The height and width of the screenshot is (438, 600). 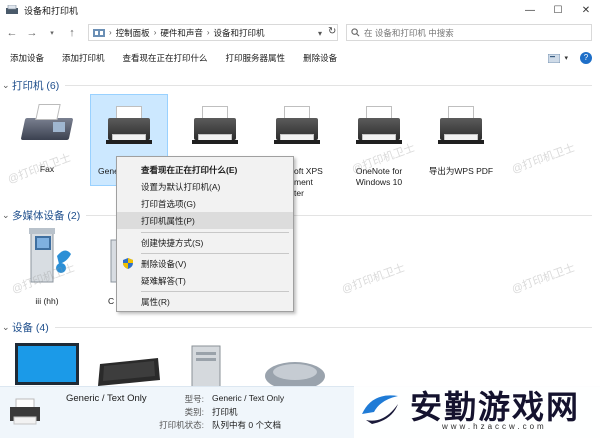 What do you see at coordinates (586, 10) in the screenshot?
I see `close-button: ✕` at bounding box center [586, 10].